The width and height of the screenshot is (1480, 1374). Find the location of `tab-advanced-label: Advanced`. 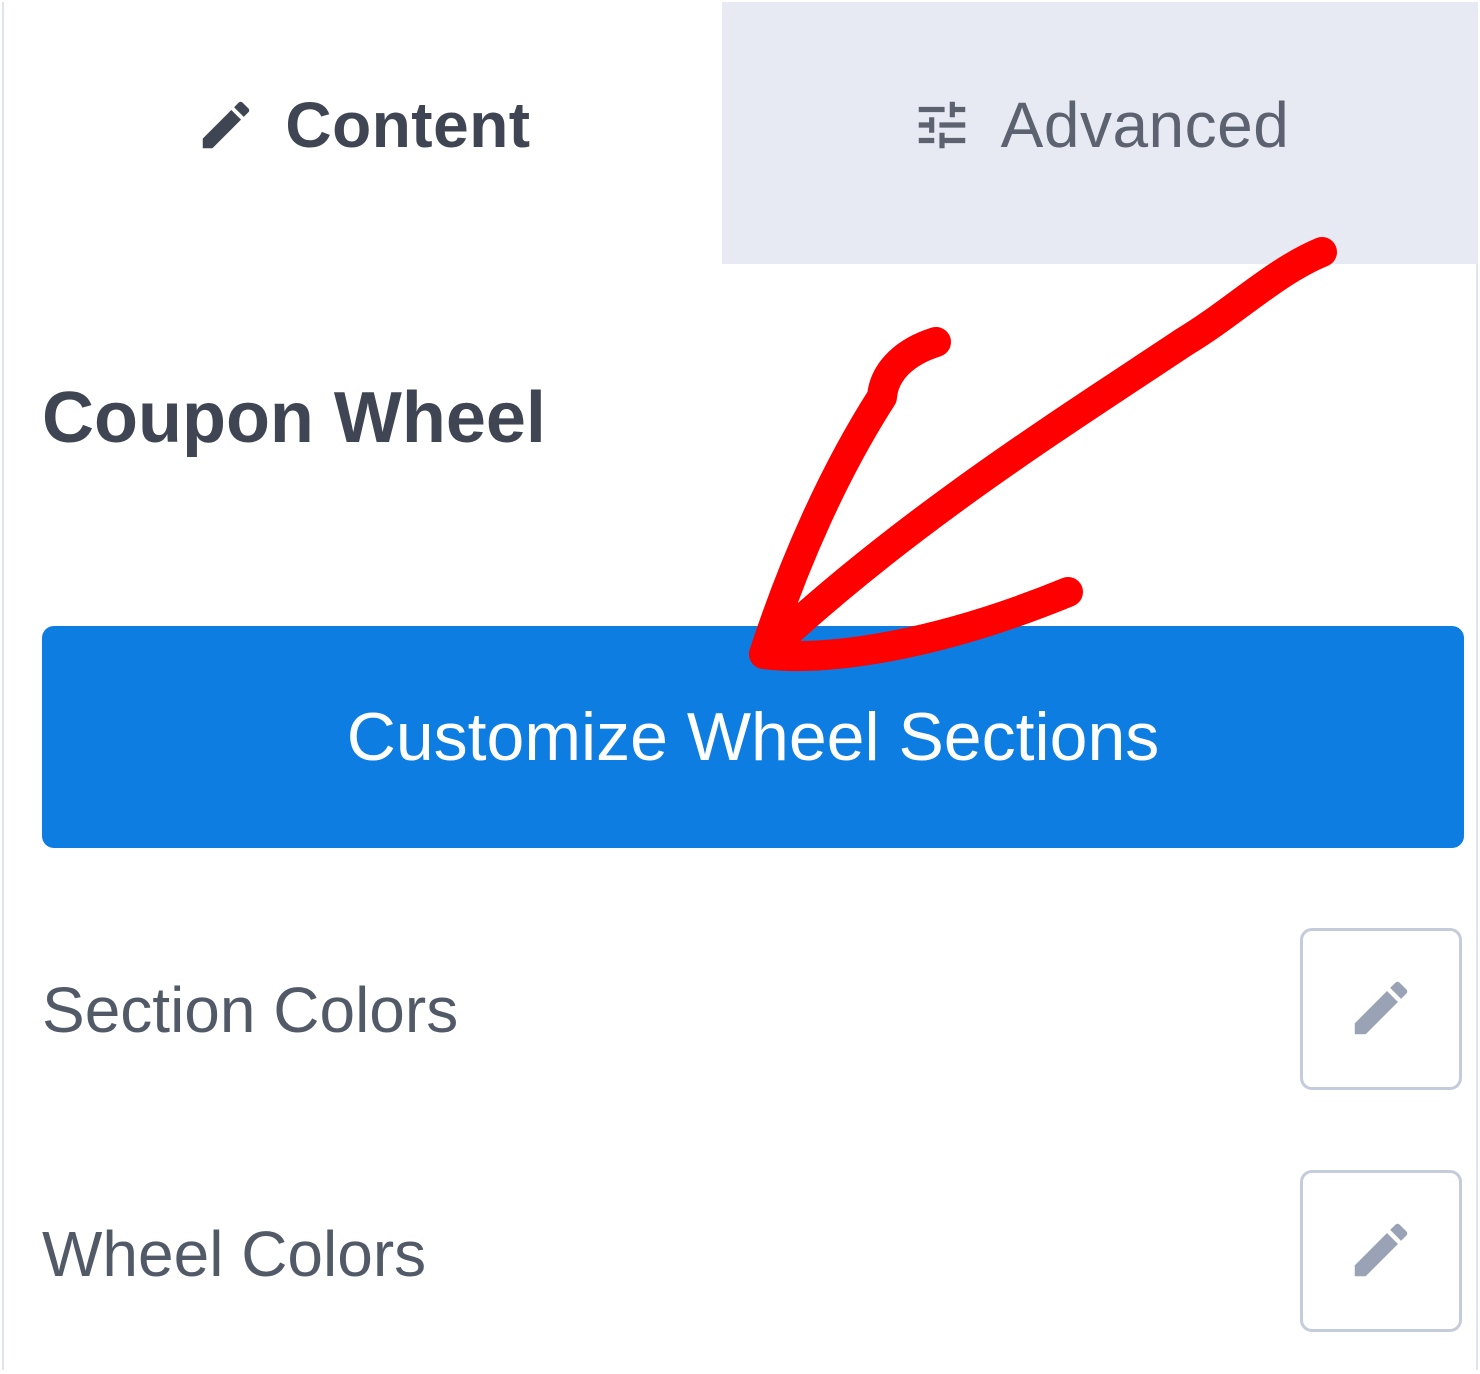

tab-advanced-label: Advanced is located at coordinates (1145, 125).